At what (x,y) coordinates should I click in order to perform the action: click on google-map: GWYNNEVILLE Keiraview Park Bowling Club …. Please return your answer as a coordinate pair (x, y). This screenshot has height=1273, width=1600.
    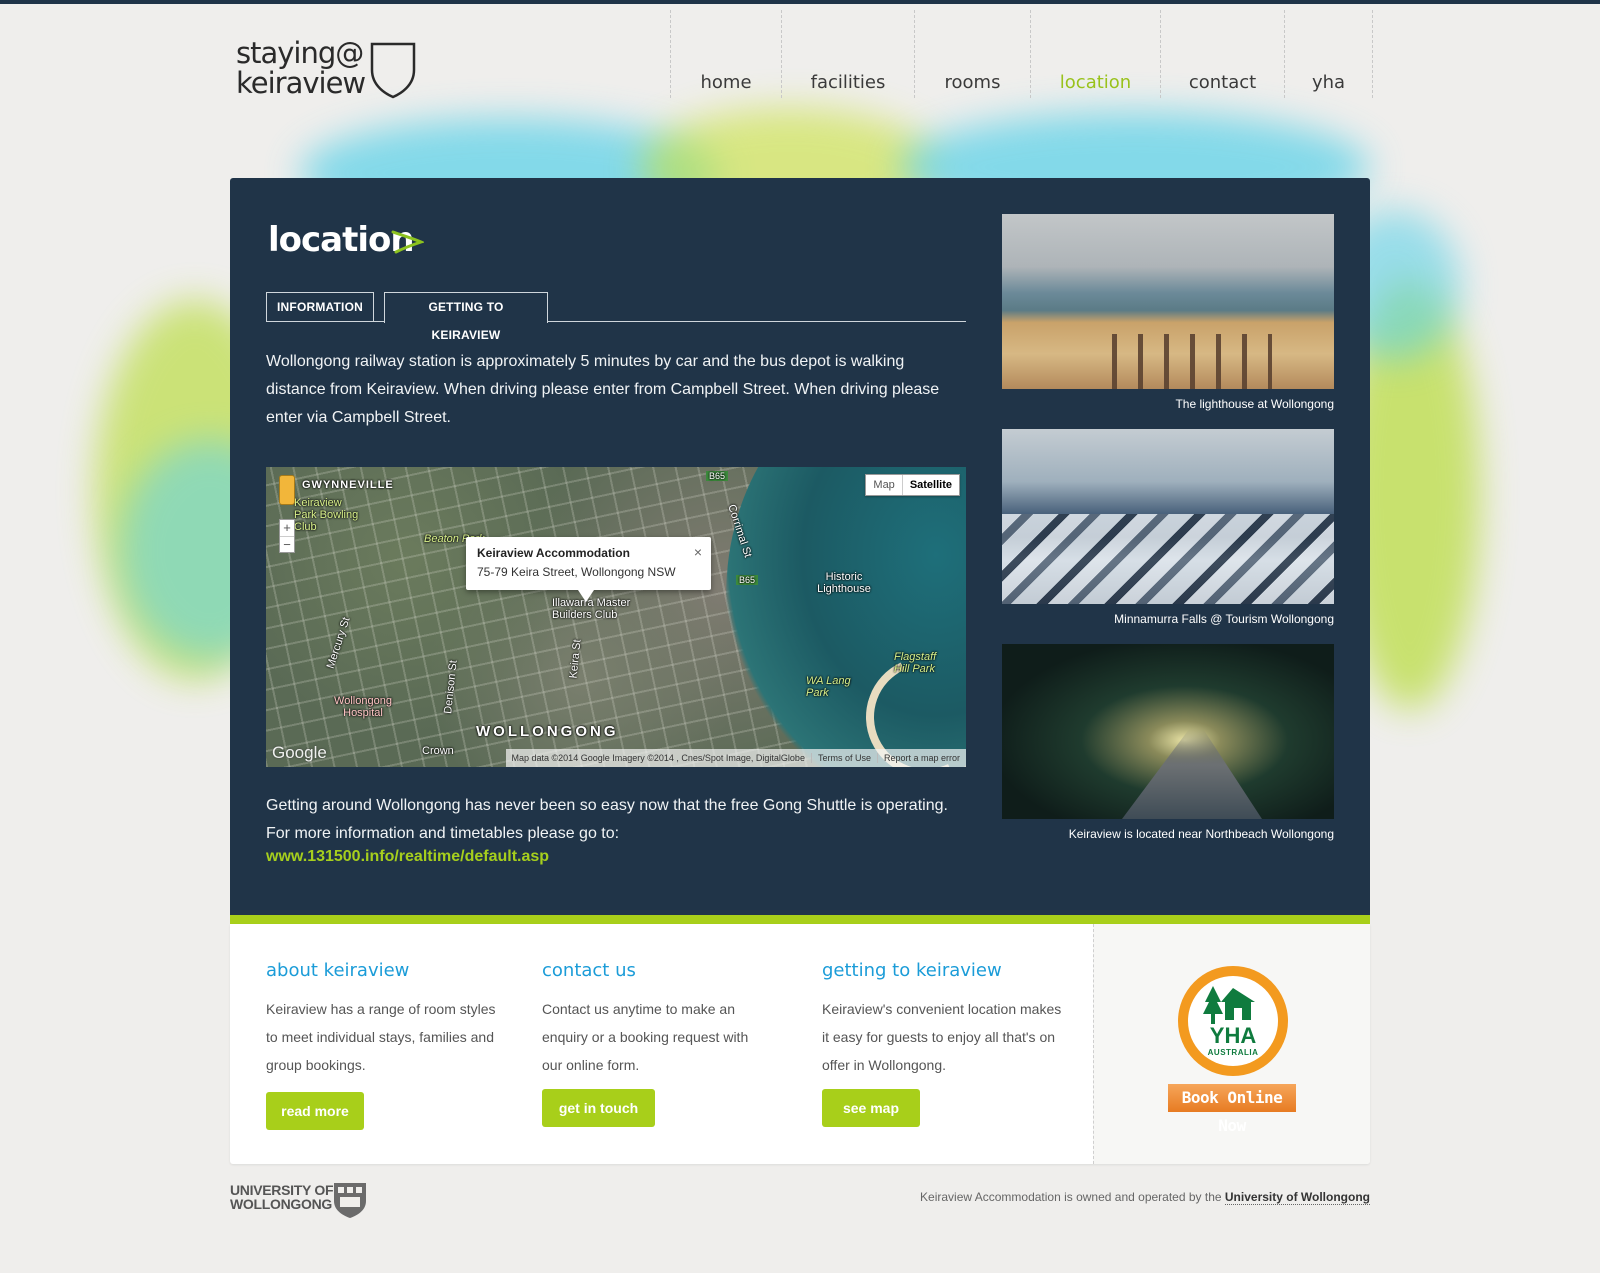
    Looking at the image, I should click on (616, 617).